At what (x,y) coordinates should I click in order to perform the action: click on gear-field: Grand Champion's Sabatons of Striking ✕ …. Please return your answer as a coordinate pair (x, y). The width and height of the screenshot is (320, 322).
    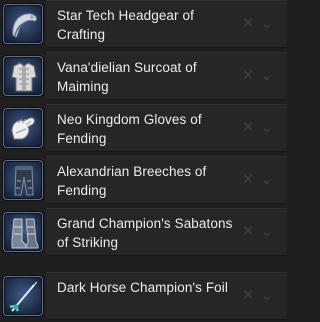
    Looking at the image, I should click on (166, 232).